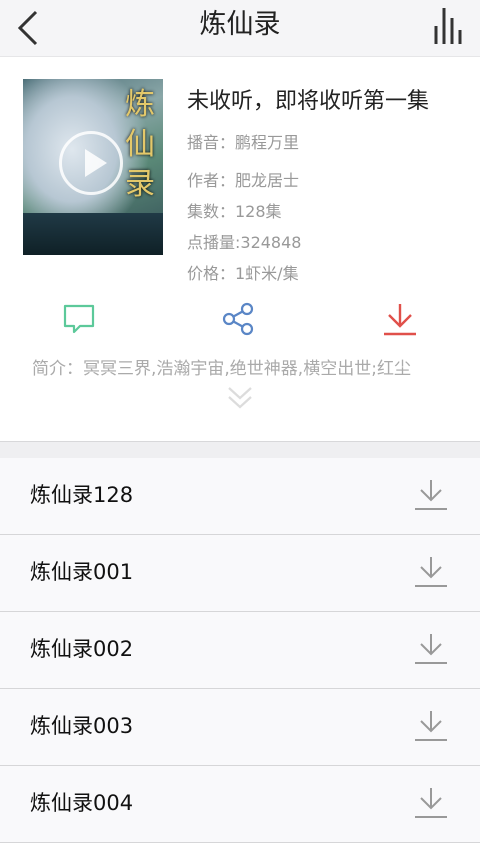 The width and height of the screenshot is (480, 843). I want to click on price: 价格：1虾米/集, so click(243, 273).